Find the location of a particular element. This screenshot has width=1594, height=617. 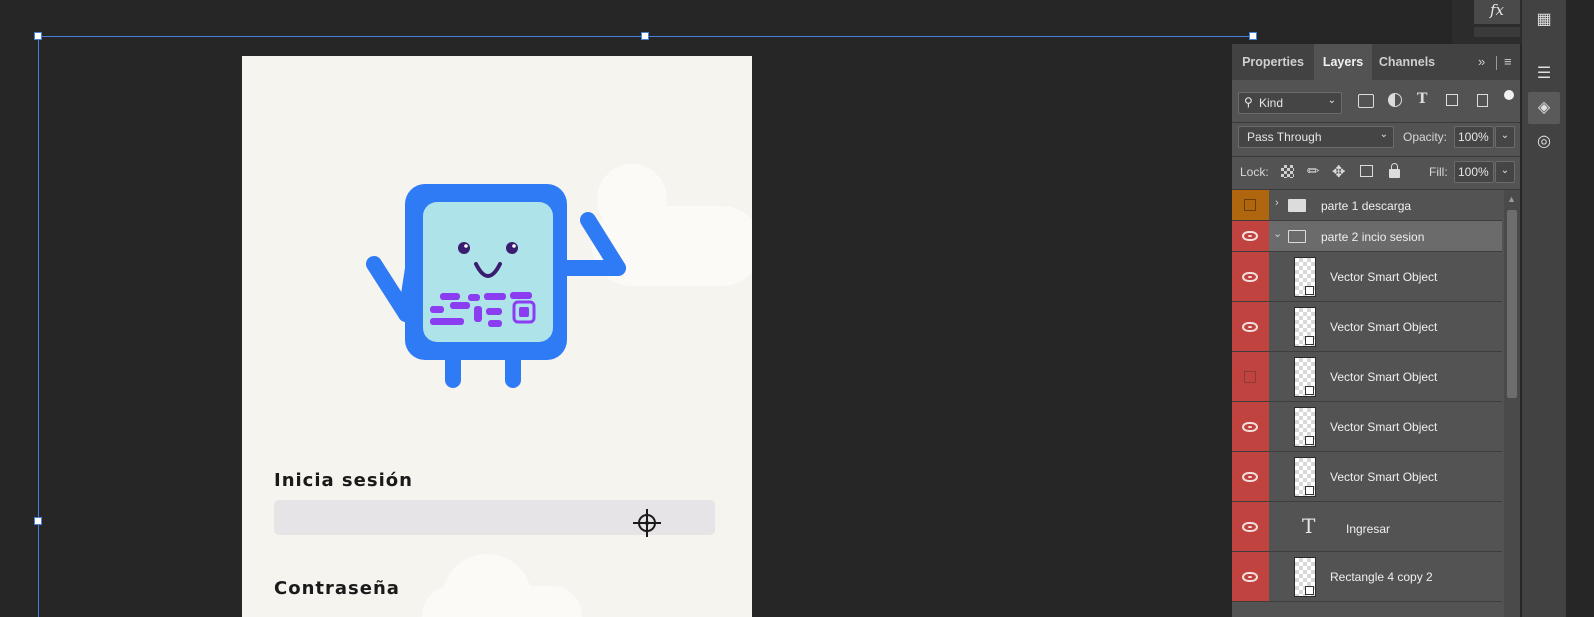

filter-kind-value: Kind is located at coordinates (1271, 103).